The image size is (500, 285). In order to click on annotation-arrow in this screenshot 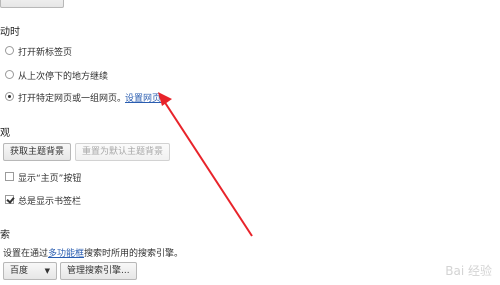, I will do `click(205, 164)`.